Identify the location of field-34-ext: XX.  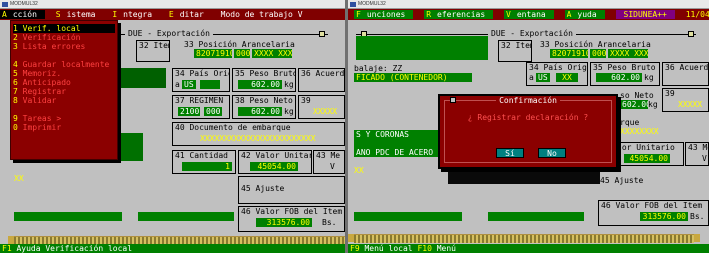
(567, 77).